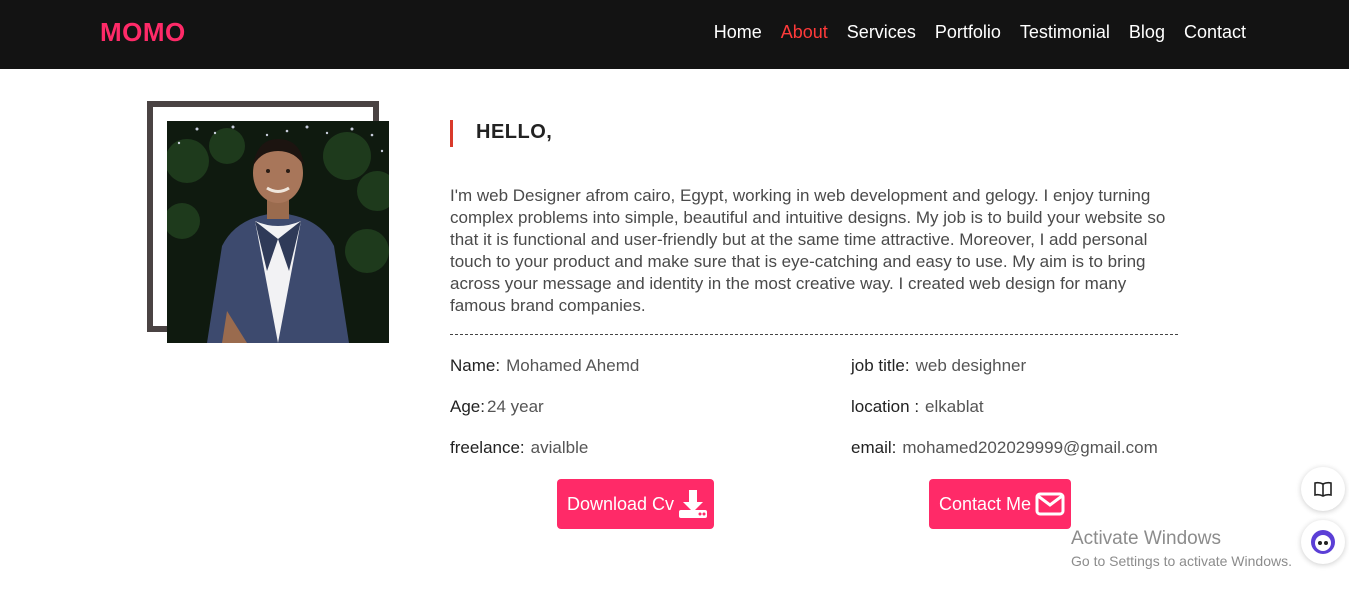 This screenshot has height=603, width=1349. What do you see at coordinates (1029, 447) in the screenshot?
I see `info-email-value: mohamed202029999@gmail.com` at bounding box center [1029, 447].